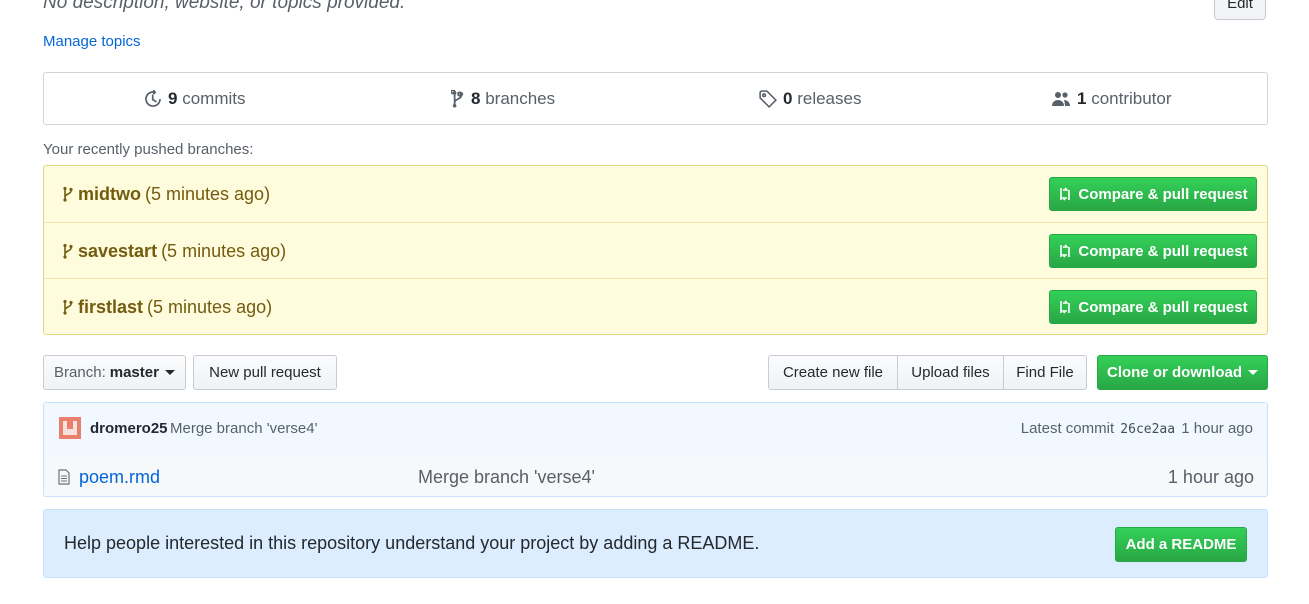  Describe the element at coordinates (1131, 98) in the screenshot. I see `contributors-label: contributor` at that location.